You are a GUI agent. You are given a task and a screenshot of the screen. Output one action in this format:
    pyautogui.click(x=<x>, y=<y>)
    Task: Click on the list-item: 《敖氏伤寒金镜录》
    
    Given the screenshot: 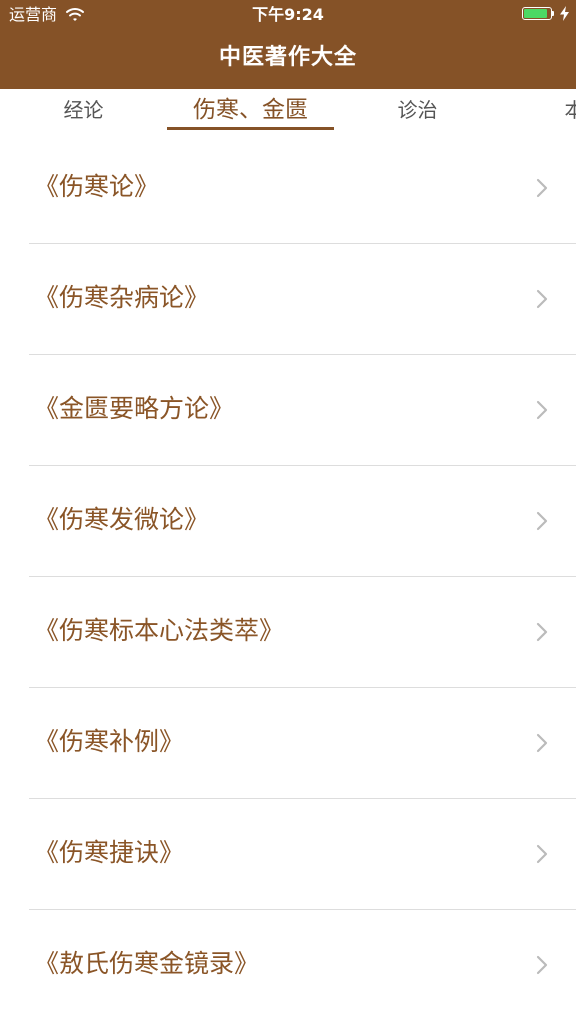 What is the action you would take?
    pyautogui.click(x=288, y=965)
    